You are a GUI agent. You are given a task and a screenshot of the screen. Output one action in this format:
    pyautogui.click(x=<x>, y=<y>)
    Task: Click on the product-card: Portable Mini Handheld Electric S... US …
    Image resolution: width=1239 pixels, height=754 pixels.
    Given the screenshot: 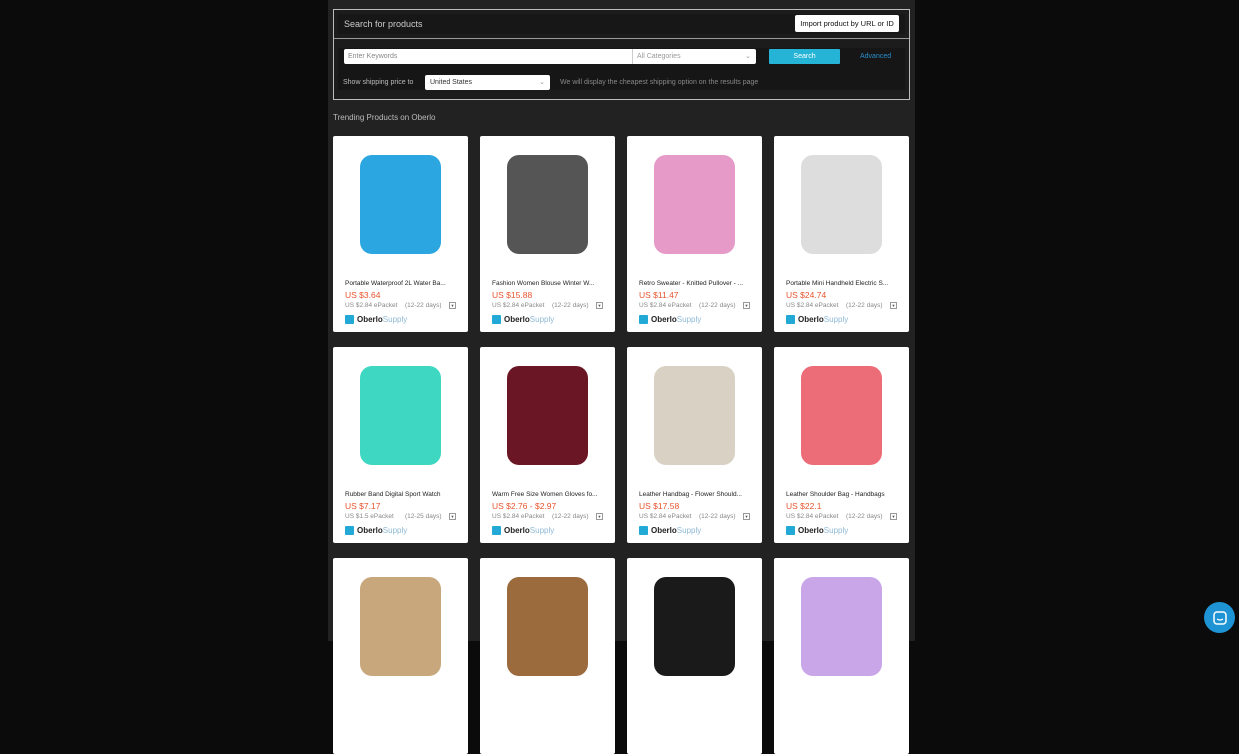 What is the action you would take?
    pyautogui.click(x=841, y=234)
    